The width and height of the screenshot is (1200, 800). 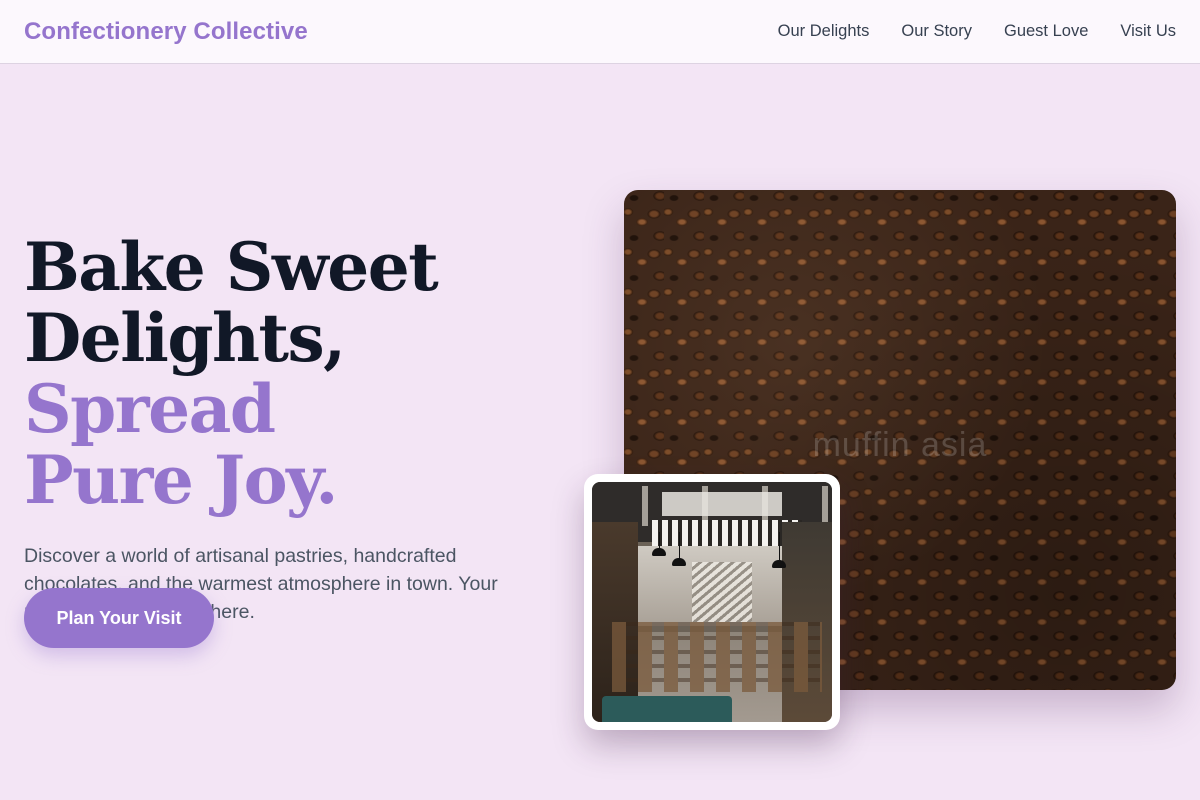 I want to click on cafe-photo-card, so click(x=712, y=602).